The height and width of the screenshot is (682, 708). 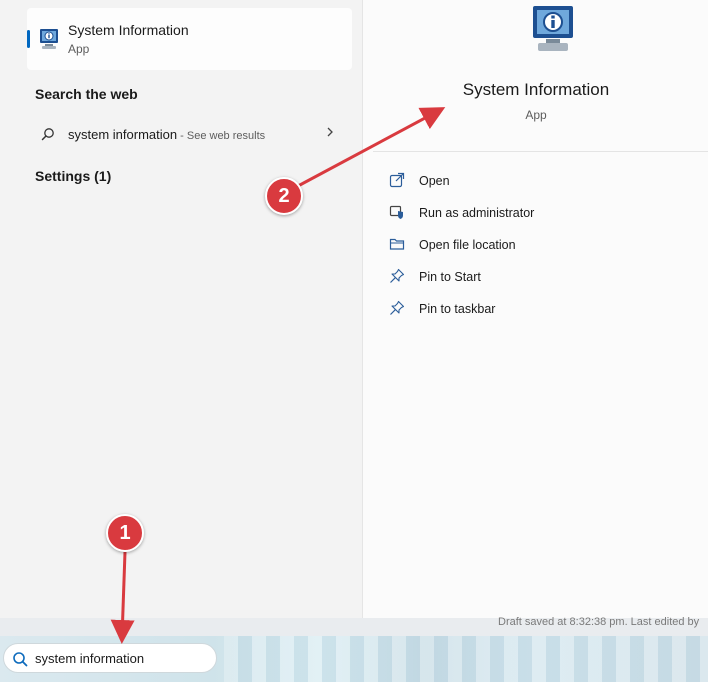 What do you see at coordinates (284, 196) in the screenshot?
I see `annotation-badge-2: 2` at bounding box center [284, 196].